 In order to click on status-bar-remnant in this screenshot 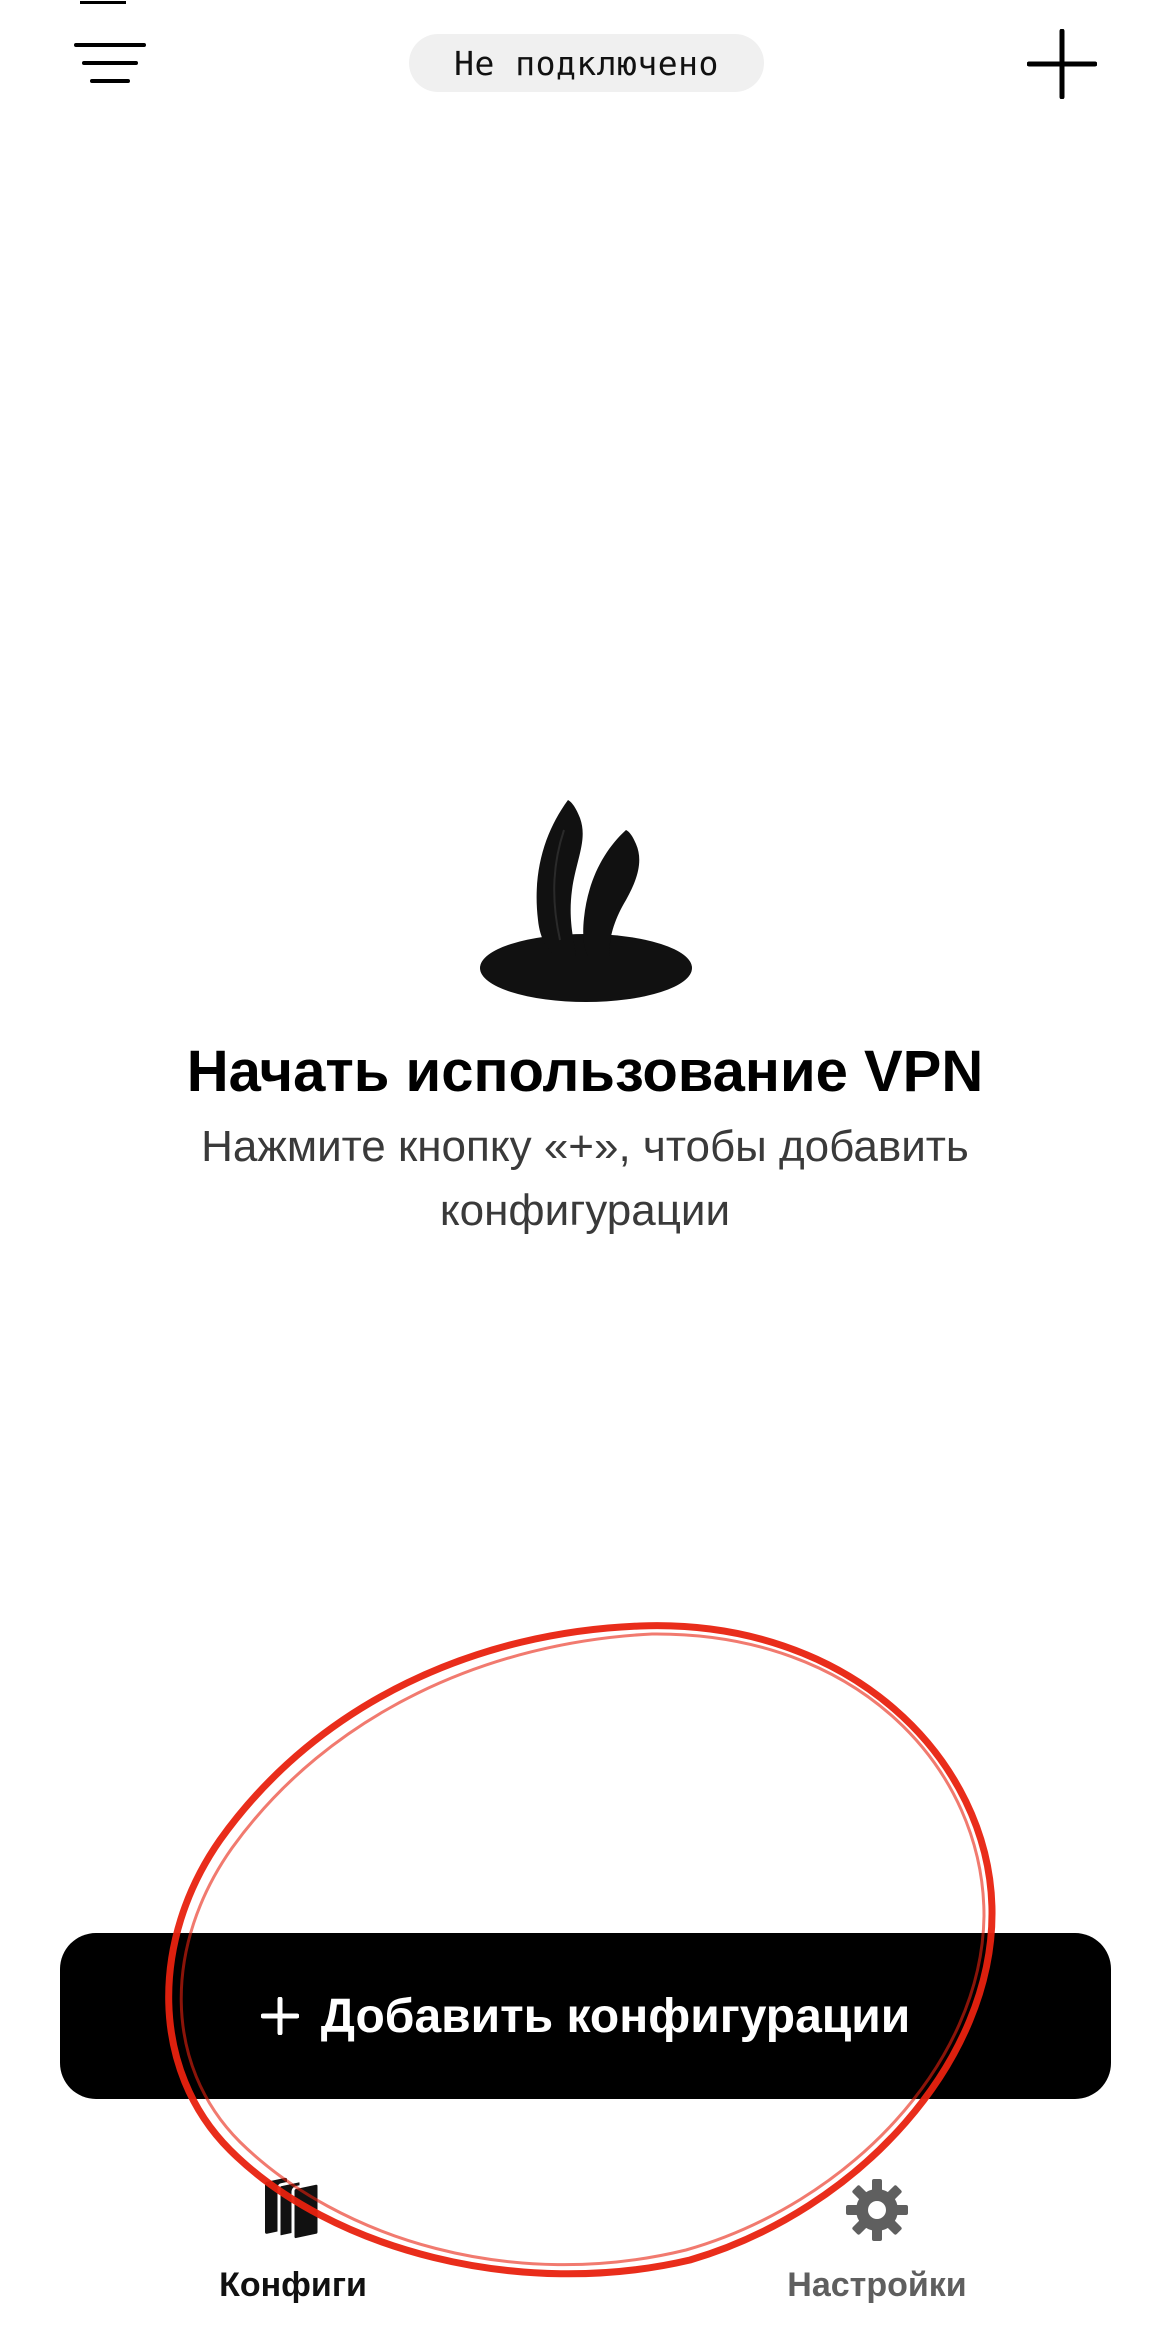, I will do `click(585, 4)`.